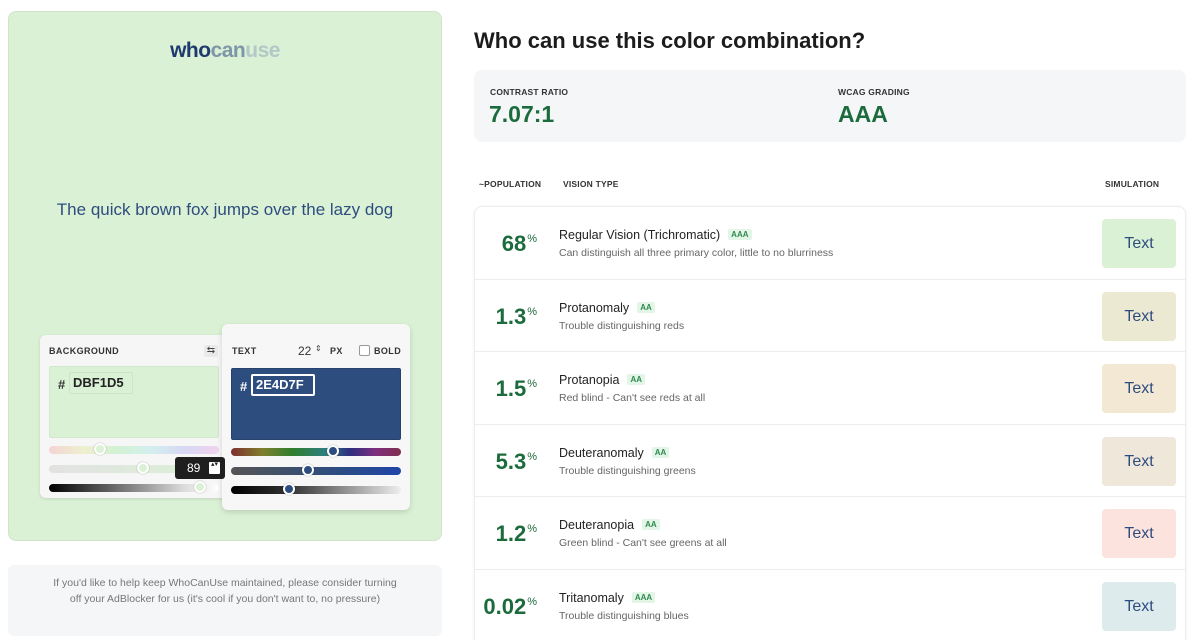  What do you see at coordinates (211, 351) in the screenshot?
I see `swap-colors-icon: ⇆` at bounding box center [211, 351].